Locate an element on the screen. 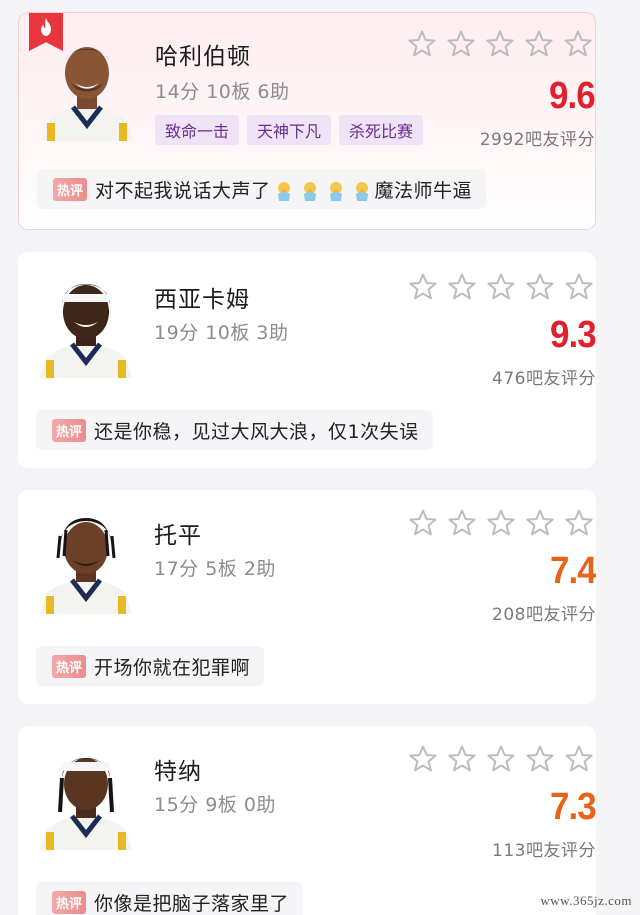 Image resolution: width=640 pixels, height=915 pixels. vote-count: 476吧友评分 is located at coordinates (544, 379).